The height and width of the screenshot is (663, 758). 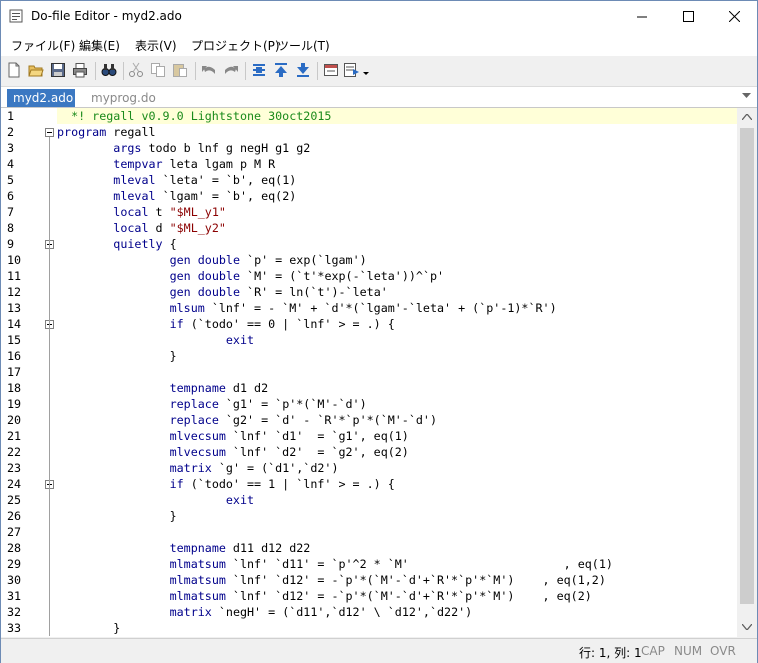 I want to click on toggle-bookmark-button, so click(x=259, y=70).